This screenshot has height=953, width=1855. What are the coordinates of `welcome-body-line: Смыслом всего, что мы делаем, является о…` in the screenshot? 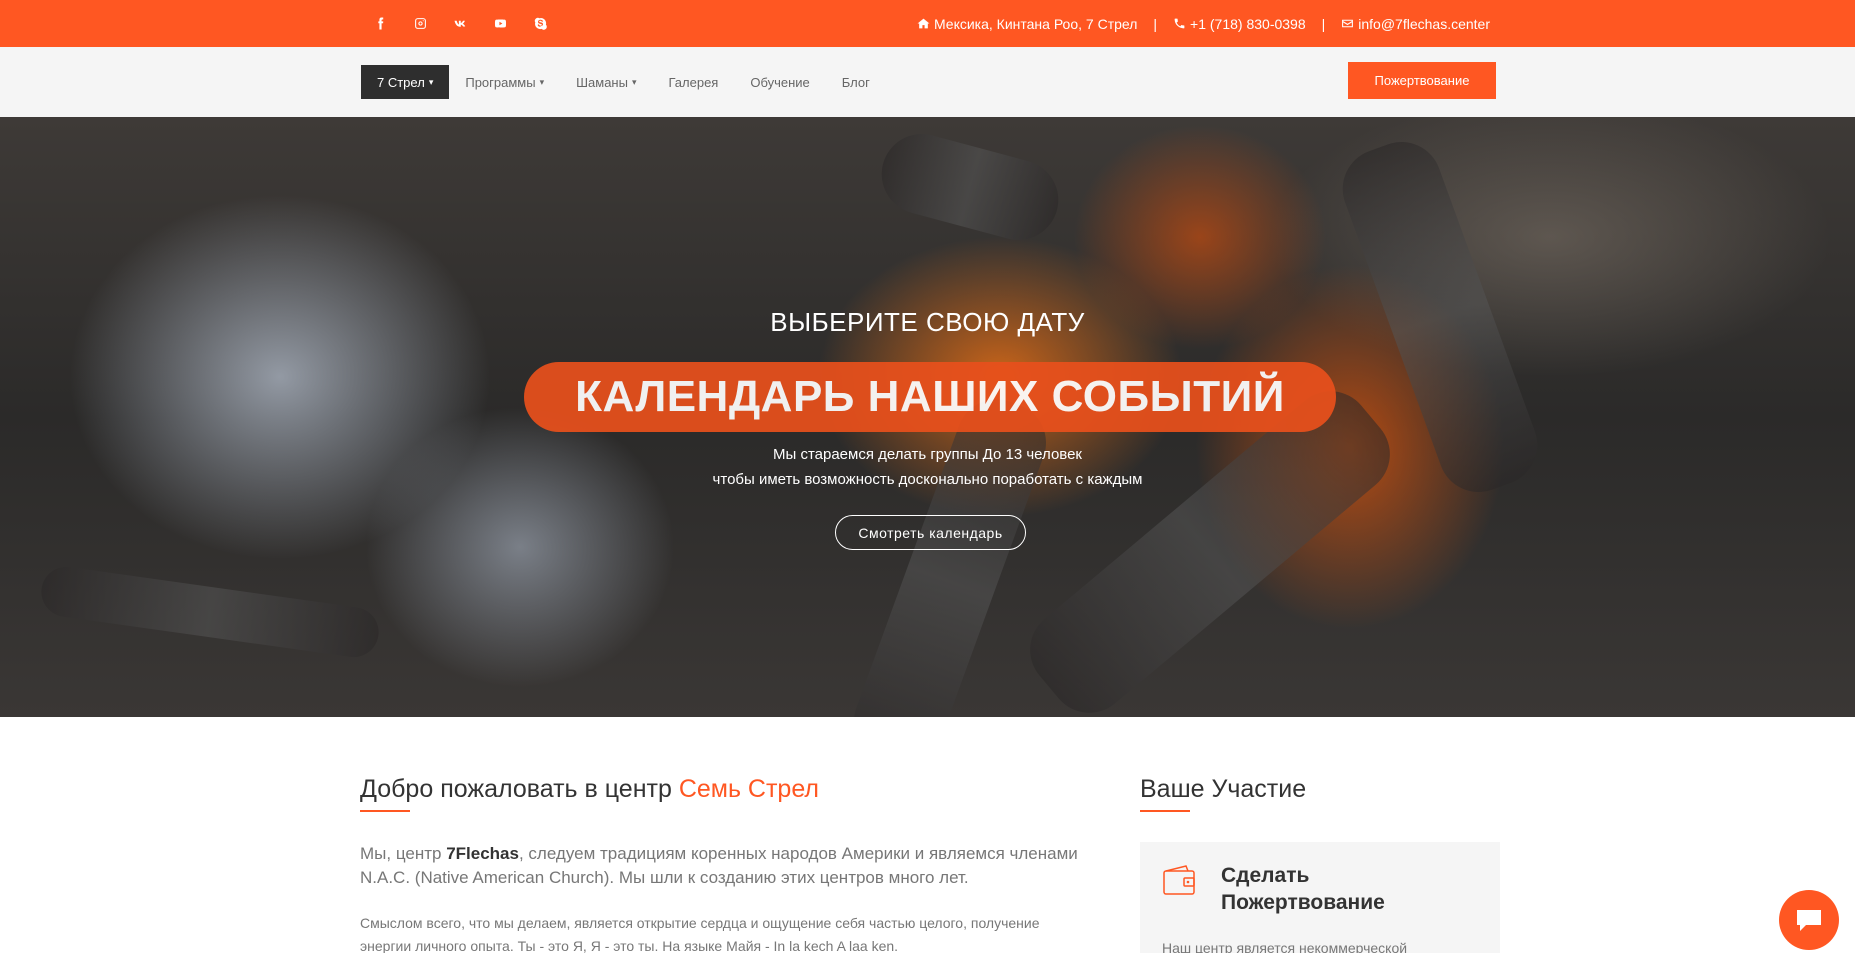 It's located at (700, 923).